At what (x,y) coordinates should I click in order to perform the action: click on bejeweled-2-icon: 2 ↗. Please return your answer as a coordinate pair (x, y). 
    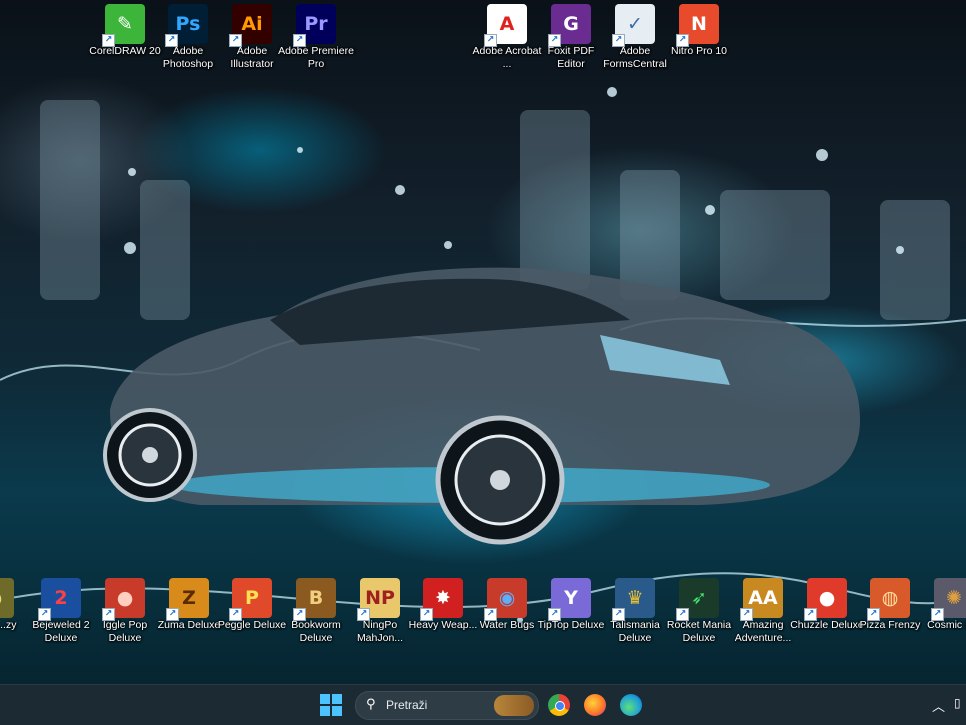
    Looking at the image, I should click on (59, 599).